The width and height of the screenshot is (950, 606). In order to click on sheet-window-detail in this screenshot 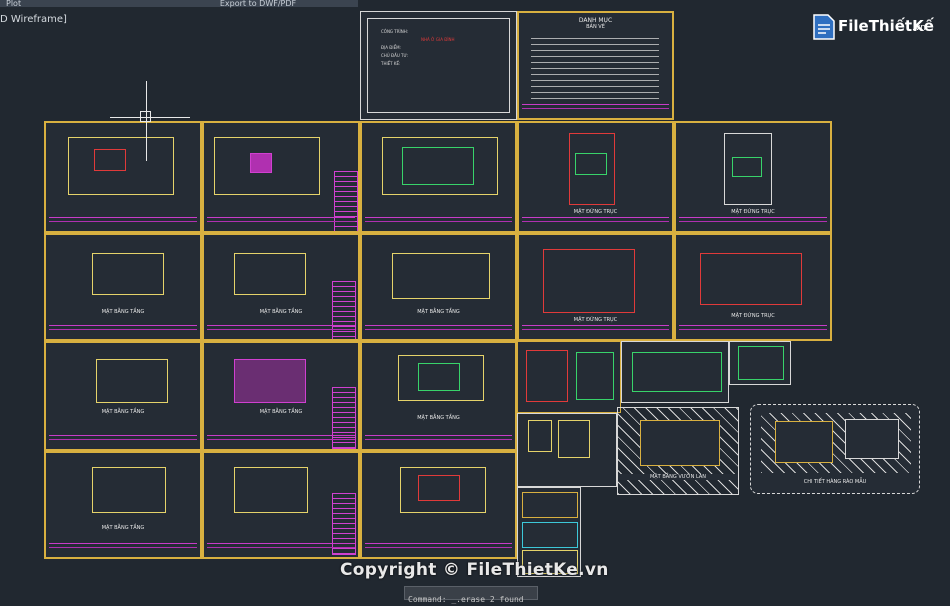, I will do `click(675, 372)`.